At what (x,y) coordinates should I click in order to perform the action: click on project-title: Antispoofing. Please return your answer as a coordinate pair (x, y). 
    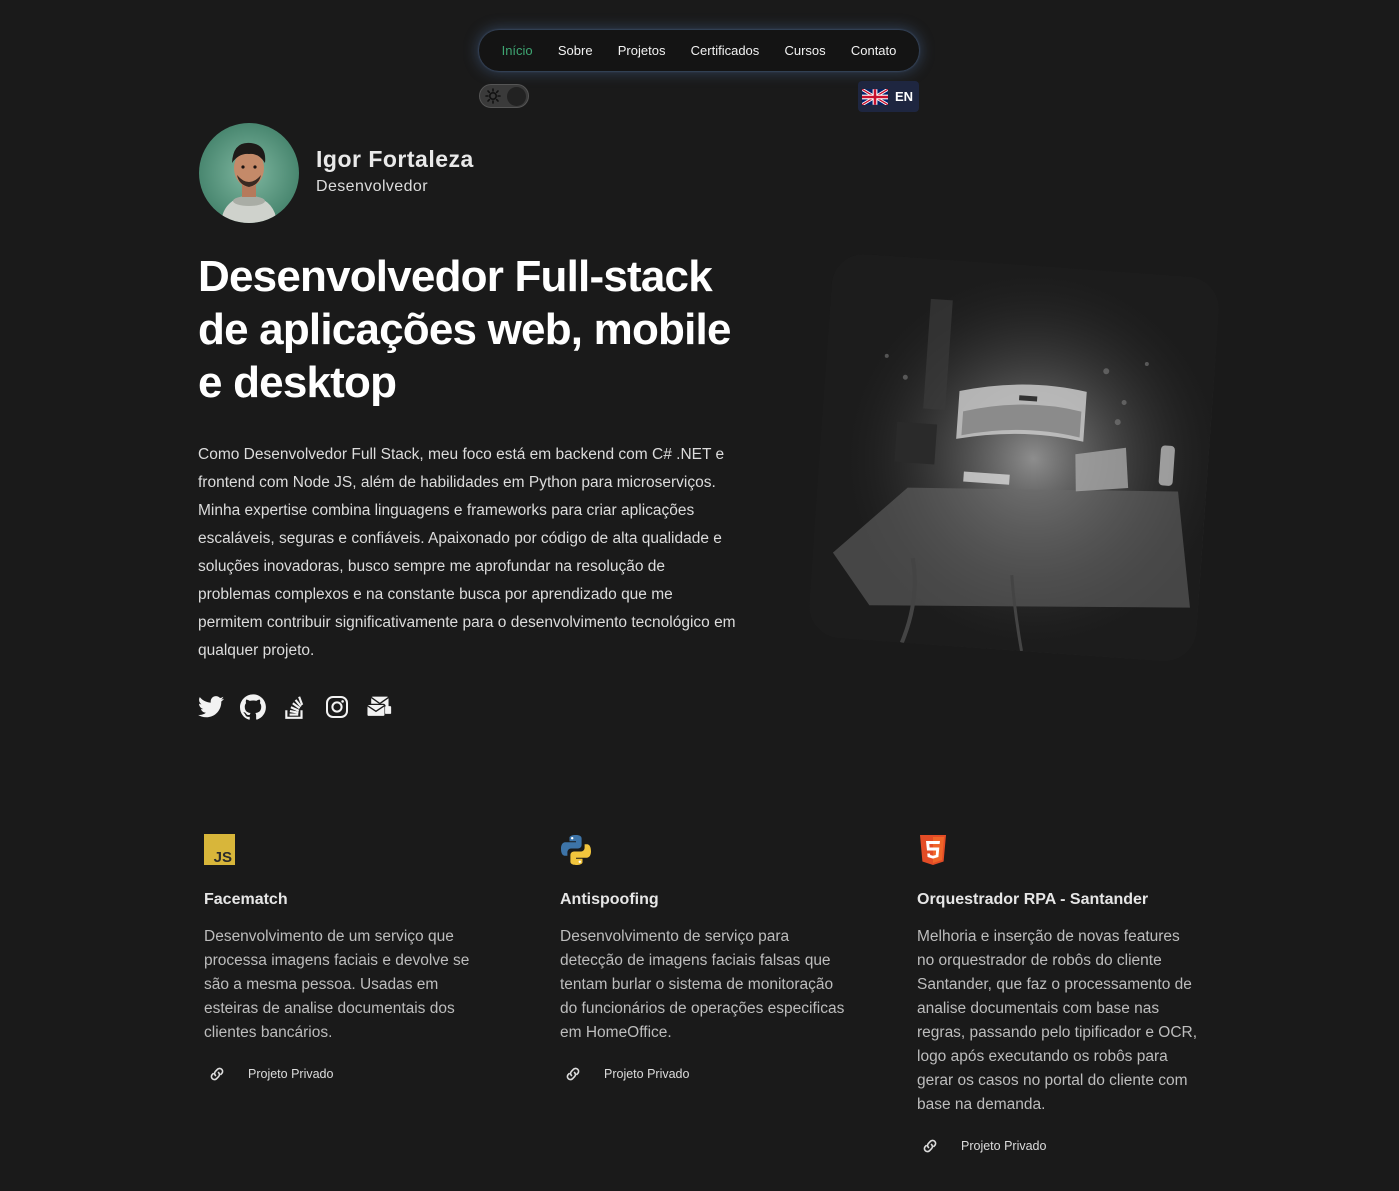
    Looking at the image, I should click on (609, 899).